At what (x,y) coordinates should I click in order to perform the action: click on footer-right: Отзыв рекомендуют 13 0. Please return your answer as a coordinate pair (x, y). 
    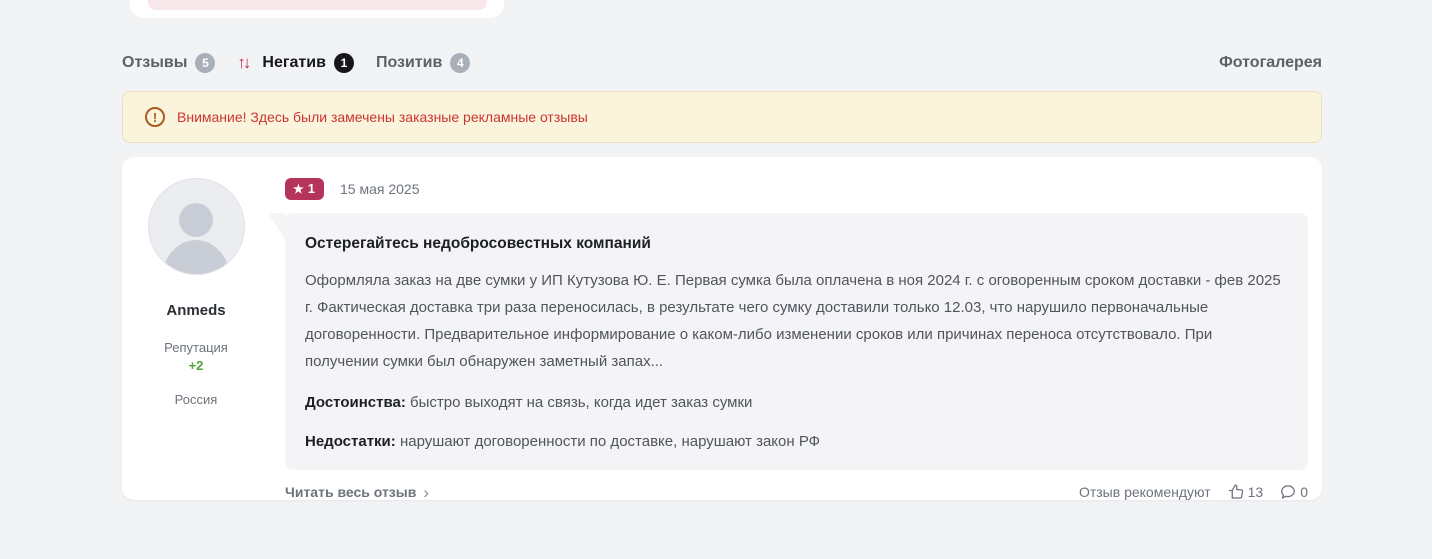
    Looking at the image, I should click on (1193, 492).